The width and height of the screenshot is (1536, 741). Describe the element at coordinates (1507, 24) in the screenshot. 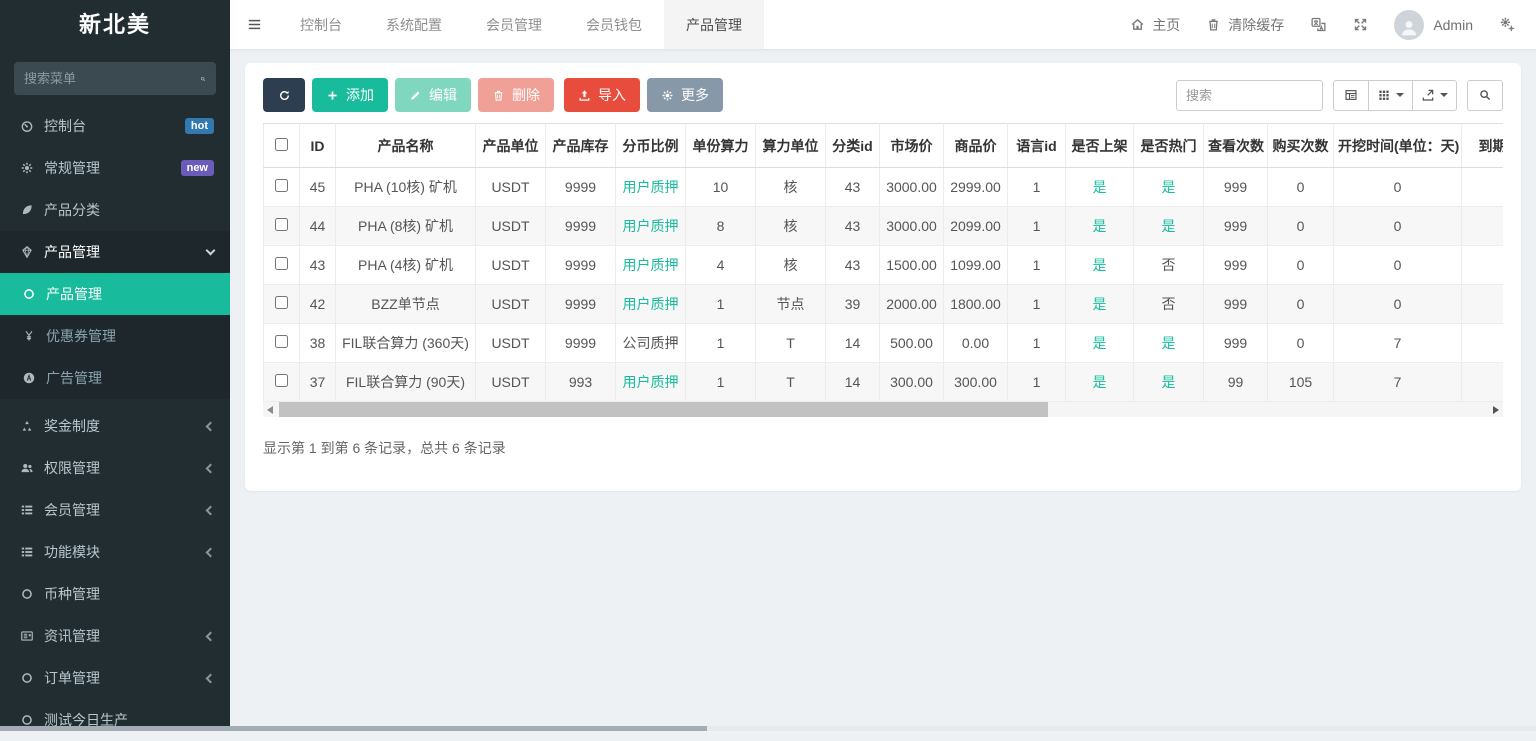

I see `settings-button` at that location.